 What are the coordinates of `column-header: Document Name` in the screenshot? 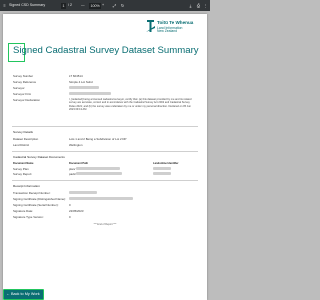 It's located at (23, 163).